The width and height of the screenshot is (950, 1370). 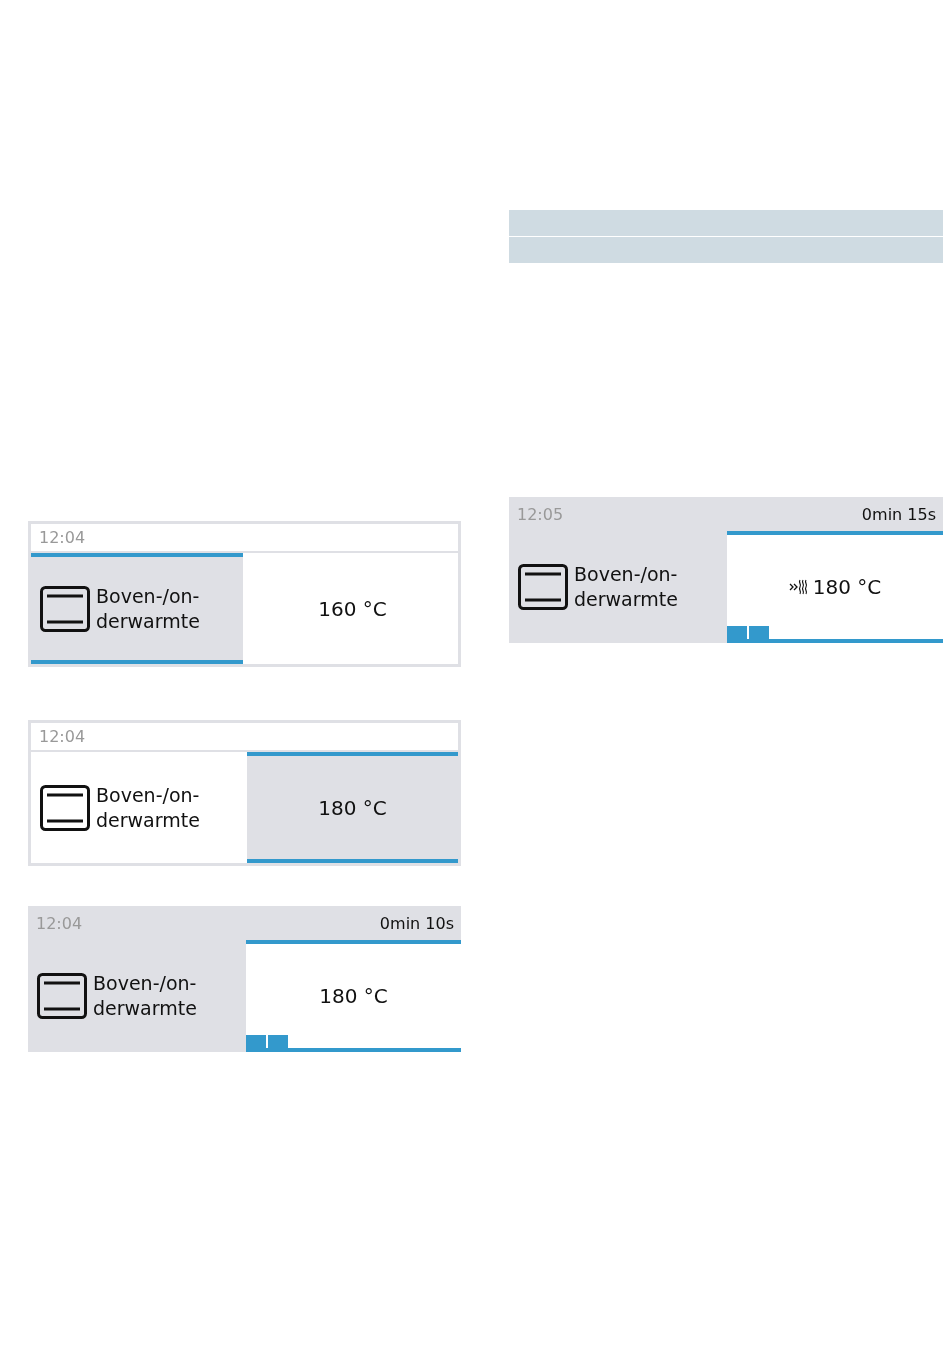 What do you see at coordinates (416, 923) in the screenshot?
I see `timer-reading: 0min 10s` at bounding box center [416, 923].